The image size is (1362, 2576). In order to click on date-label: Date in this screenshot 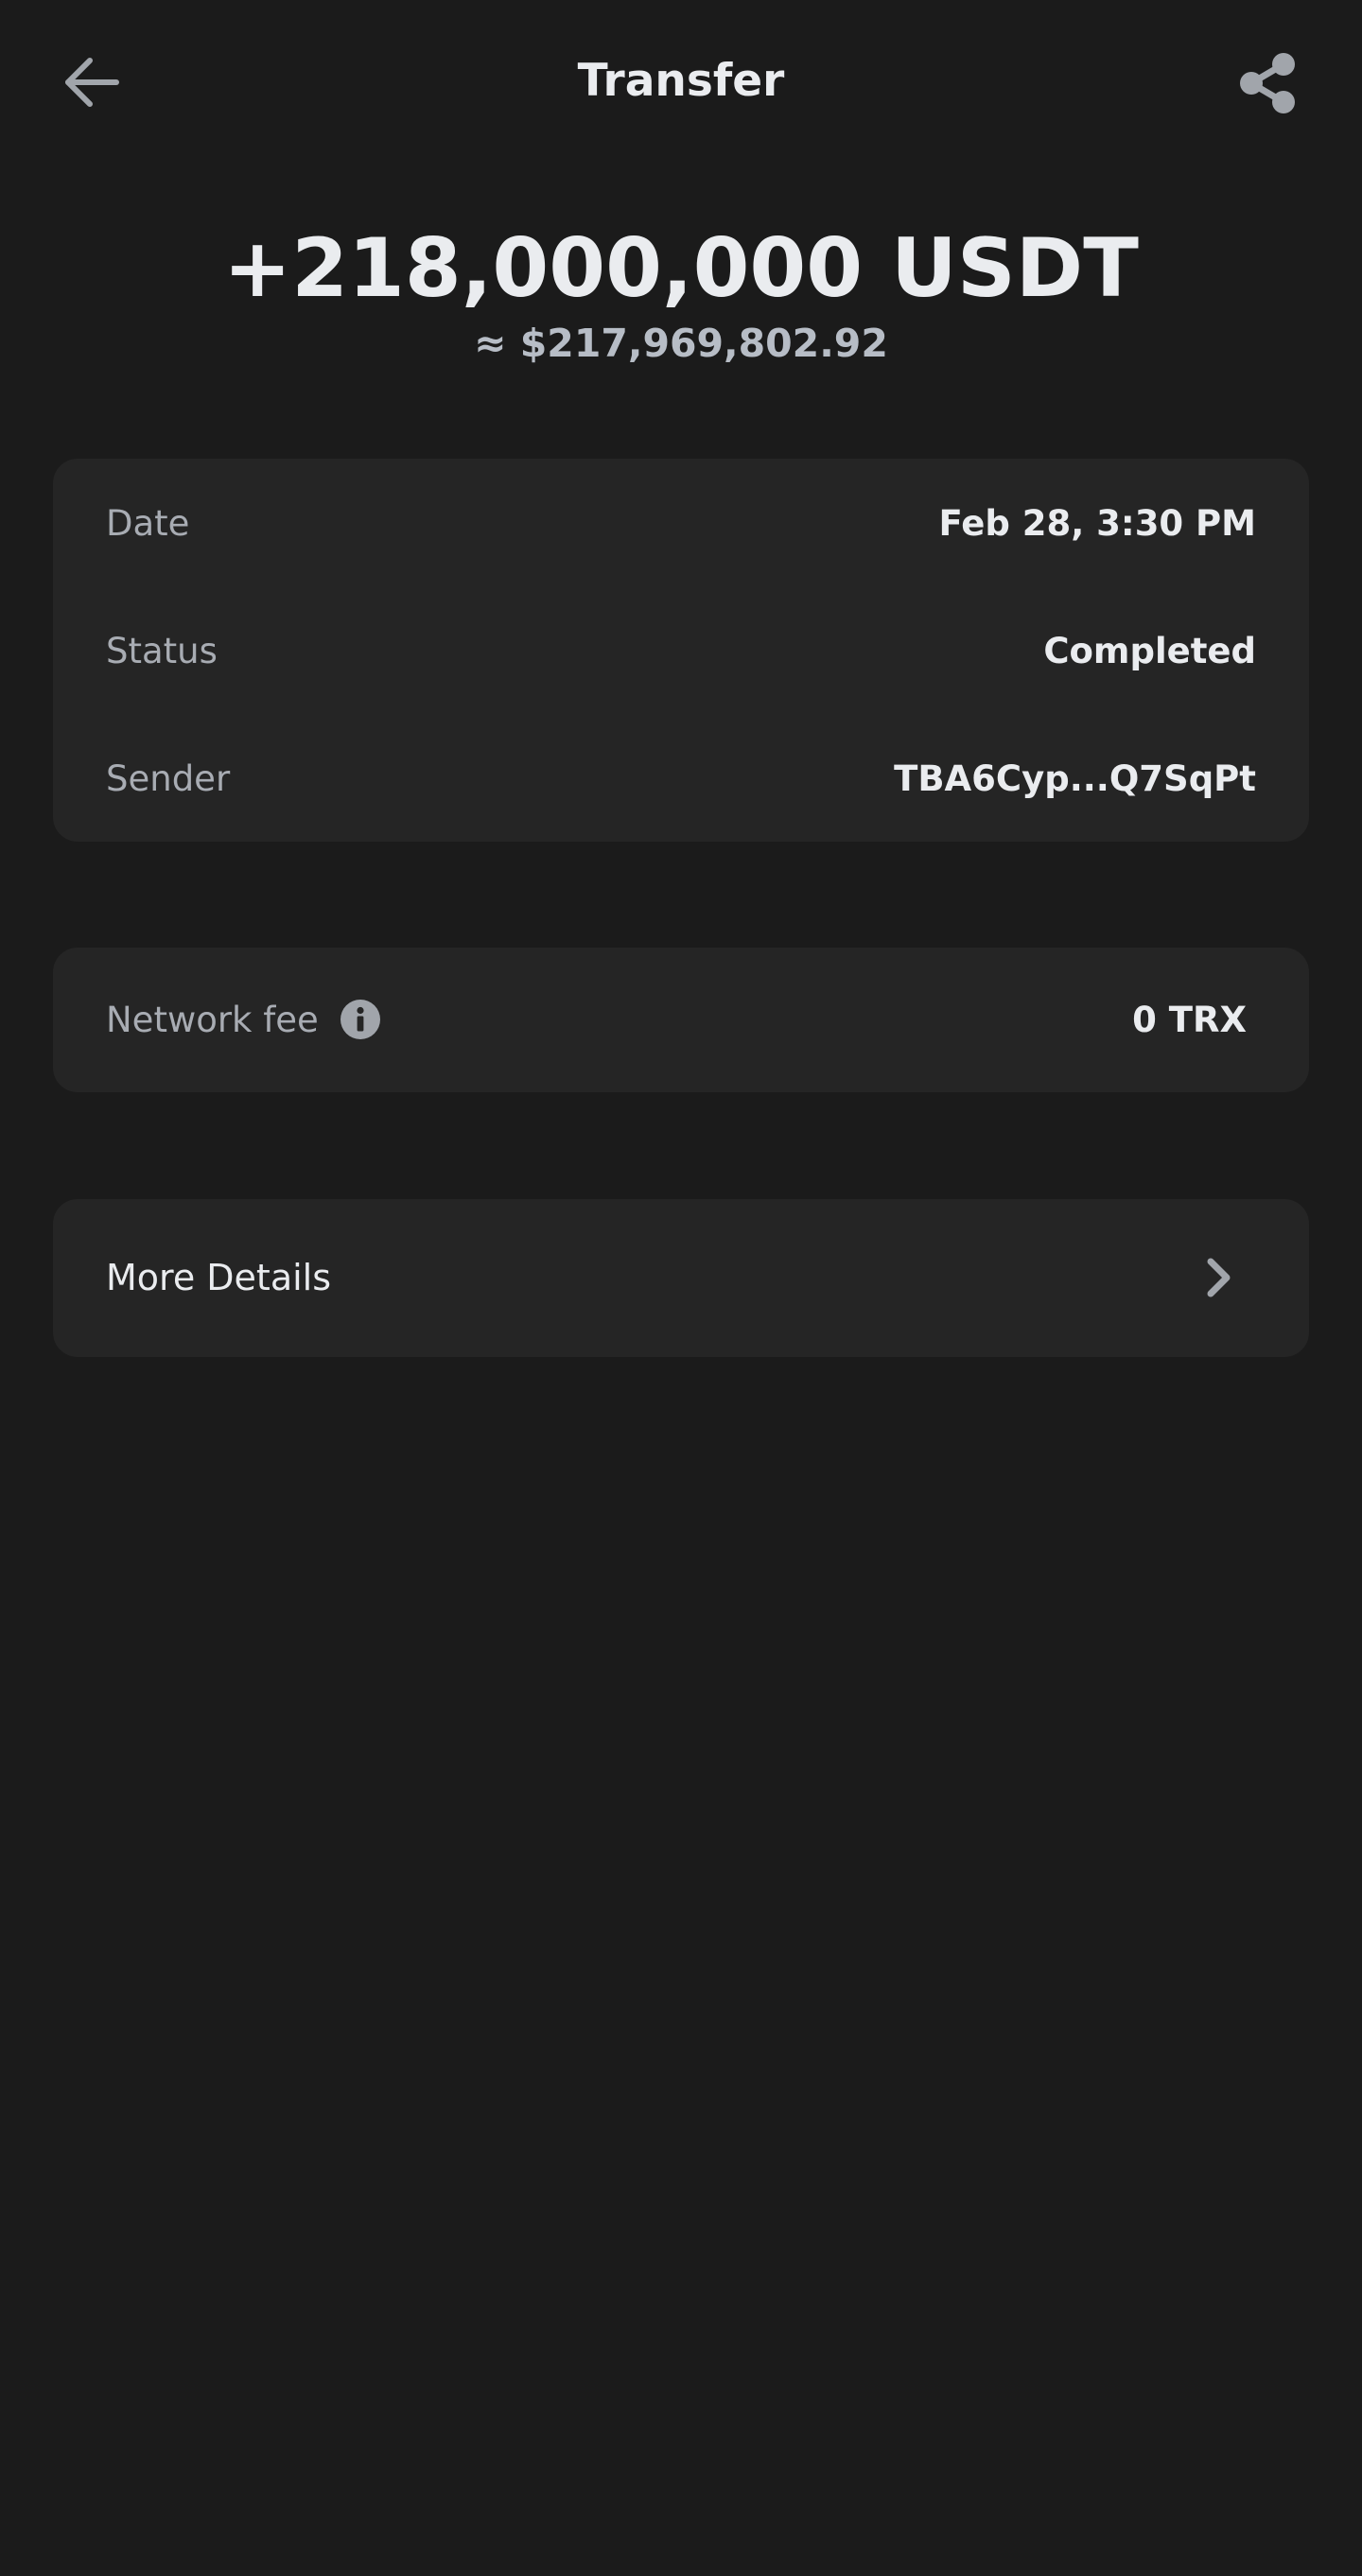, I will do `click(148, 523)`.